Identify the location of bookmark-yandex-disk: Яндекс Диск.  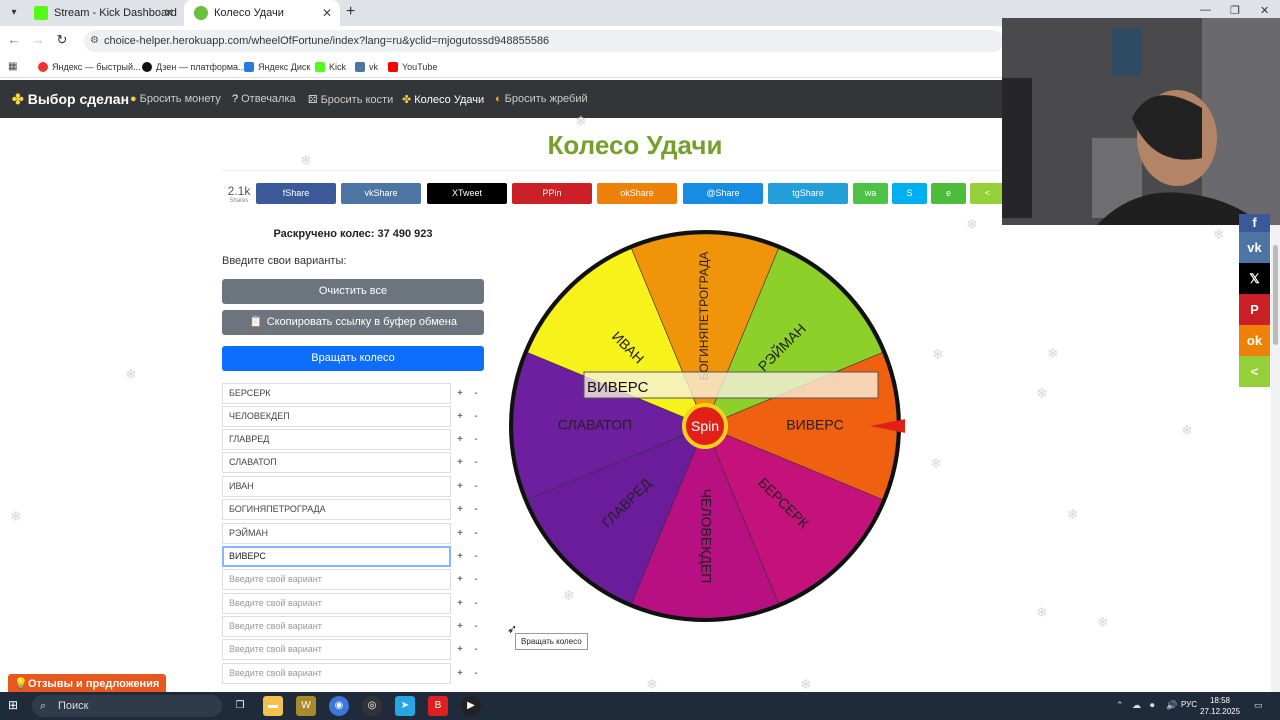
(277, 67).